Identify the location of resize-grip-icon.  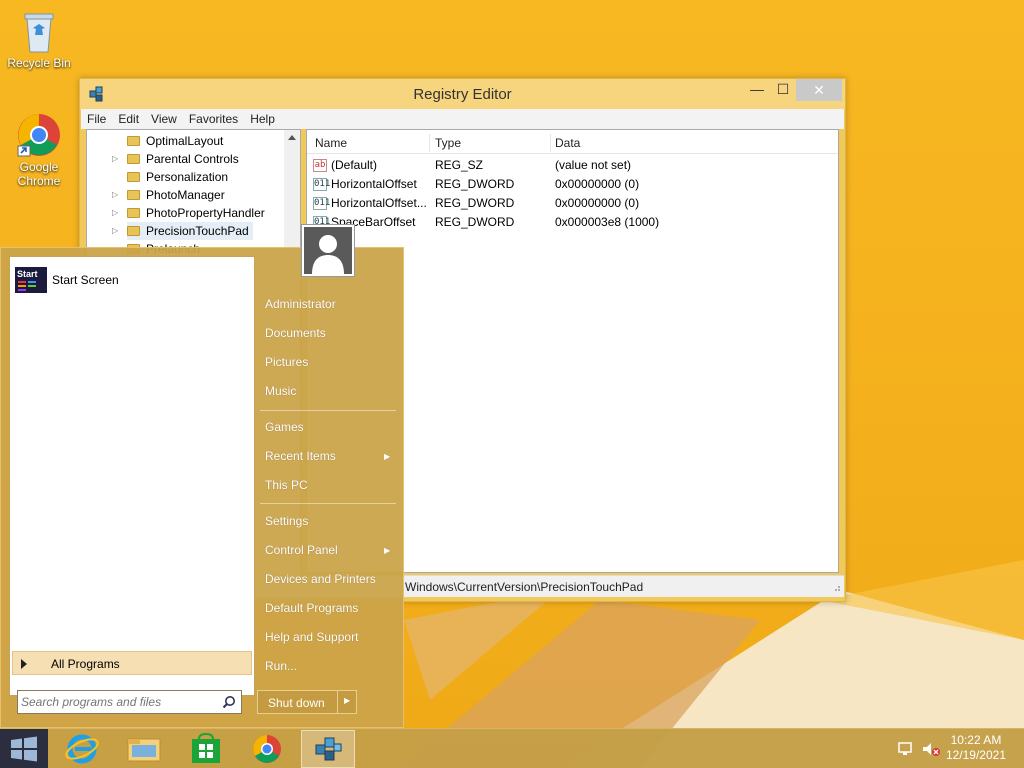
(836, 587).